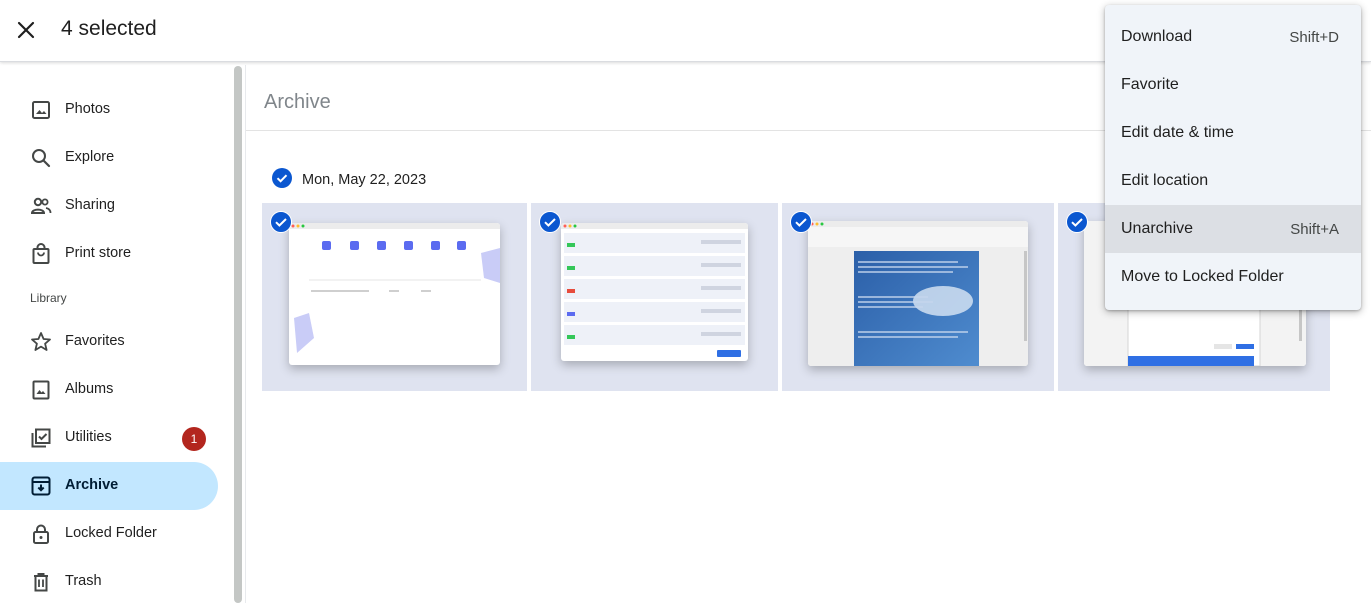 The image size is (1371, 606). What do you see at coordinates (1157, 36) in the screenshot?
I see `menu-item-label: Download` at bounding box center [1157, 36].